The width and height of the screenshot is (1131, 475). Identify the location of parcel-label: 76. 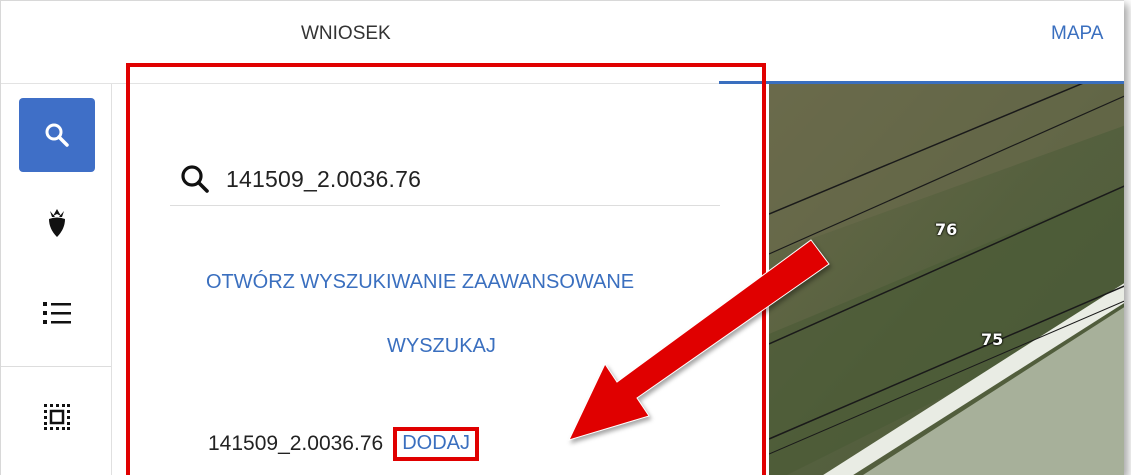
(946, 229).